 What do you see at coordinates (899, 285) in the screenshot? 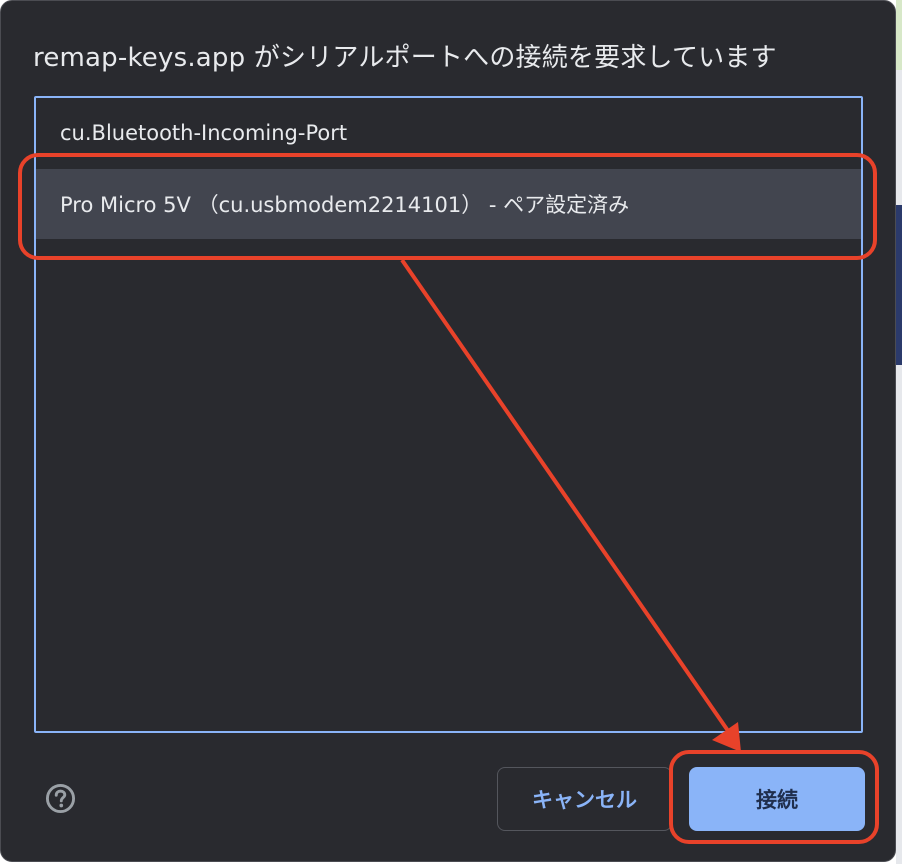
I see `background-window-fragment-blue` at bounding box center [899, 285].